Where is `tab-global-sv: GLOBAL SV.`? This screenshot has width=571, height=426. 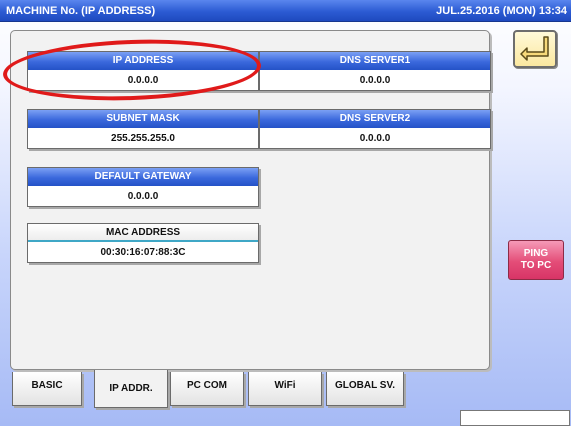 tab-global-sv: GLOBAL SV. is located at coordinates (365, 389).